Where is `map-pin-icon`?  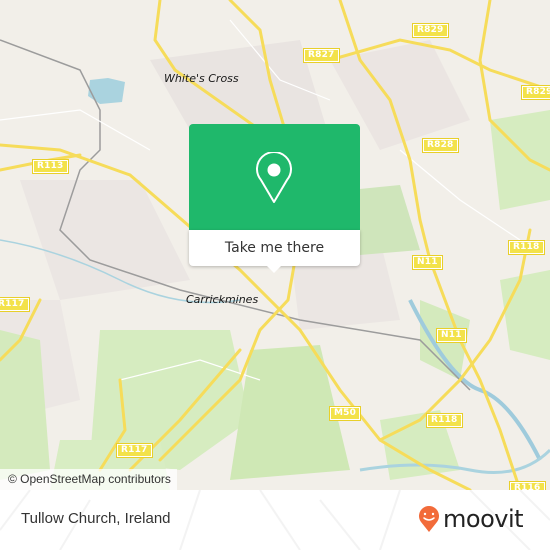 map-pin-icon is located at coordinates (274, 177).